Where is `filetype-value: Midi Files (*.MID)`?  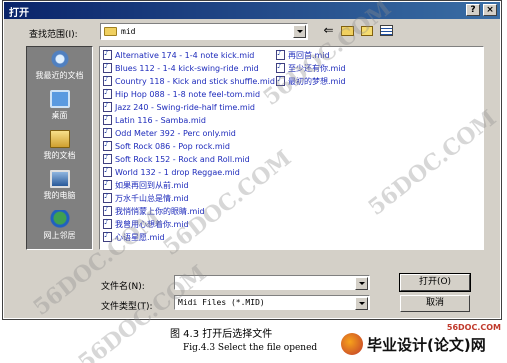
filetype-value: Midi Files (*.MID) is located at coordinates (221, 302).